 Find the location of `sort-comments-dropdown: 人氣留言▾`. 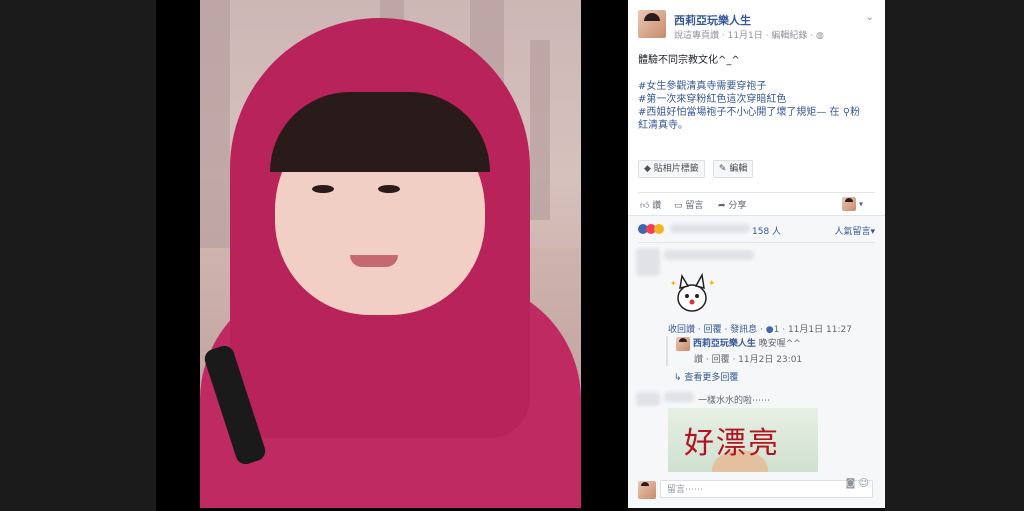

sort-comments-dropdown: 人氣留言▾ is located at coordinates (854, 230).